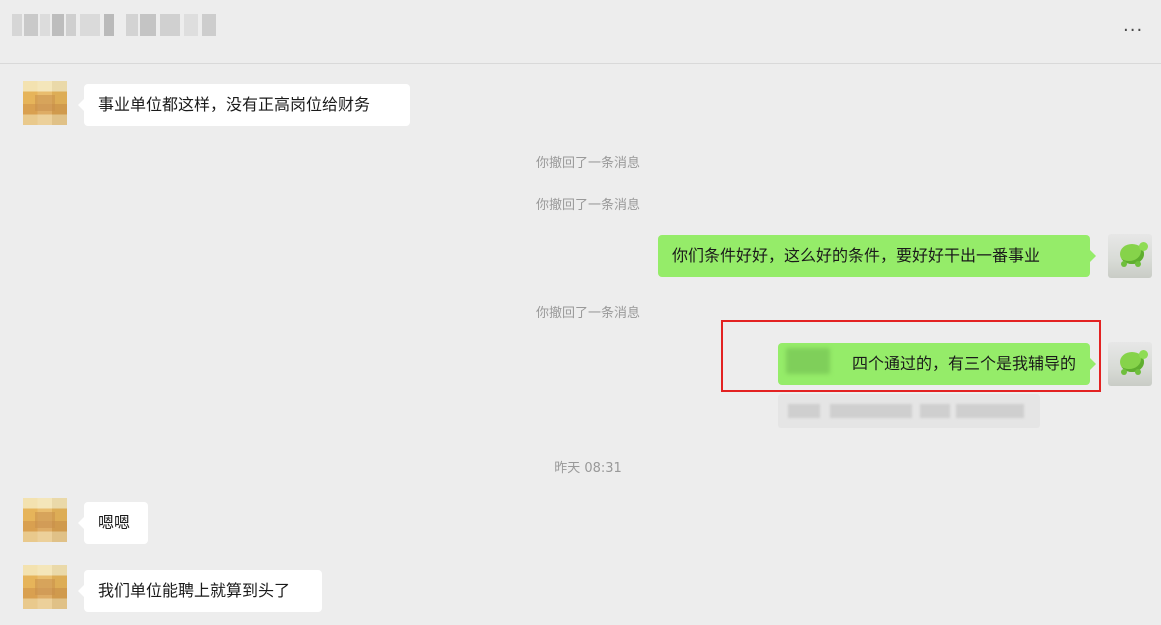 This screenshot has width=1161, height=625. I want to click on timestamp: 昨天 08:31, so click(588, 468).